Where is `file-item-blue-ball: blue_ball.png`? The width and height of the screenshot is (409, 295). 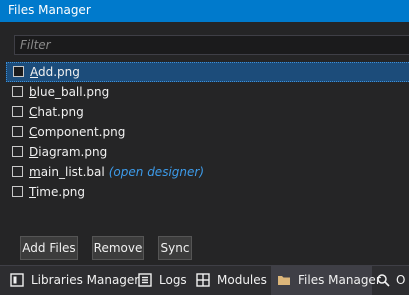
file-item-blue-ball: blue_ball.png is located at coordinates (207, 92).